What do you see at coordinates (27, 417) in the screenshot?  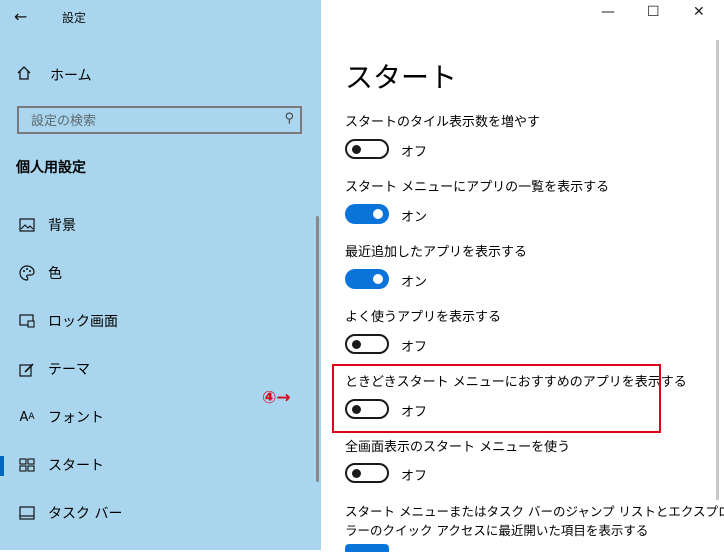 I see `font-icon: AA` at bounding box center [27, 417].